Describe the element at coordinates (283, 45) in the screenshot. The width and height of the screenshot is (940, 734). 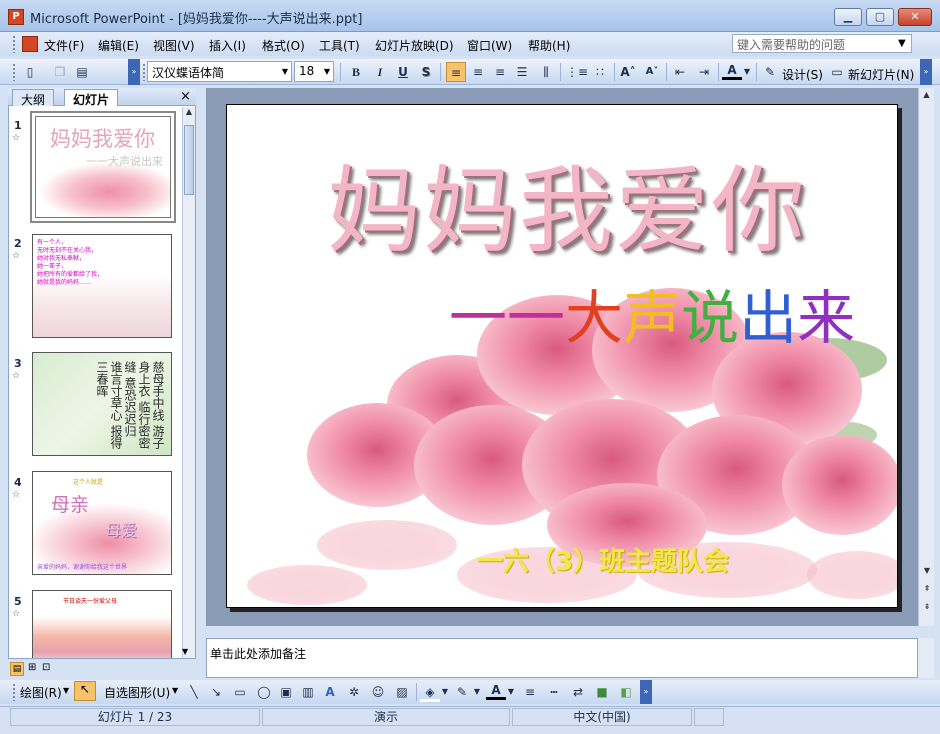
I see `menu-format: 格式(O)` at that location.